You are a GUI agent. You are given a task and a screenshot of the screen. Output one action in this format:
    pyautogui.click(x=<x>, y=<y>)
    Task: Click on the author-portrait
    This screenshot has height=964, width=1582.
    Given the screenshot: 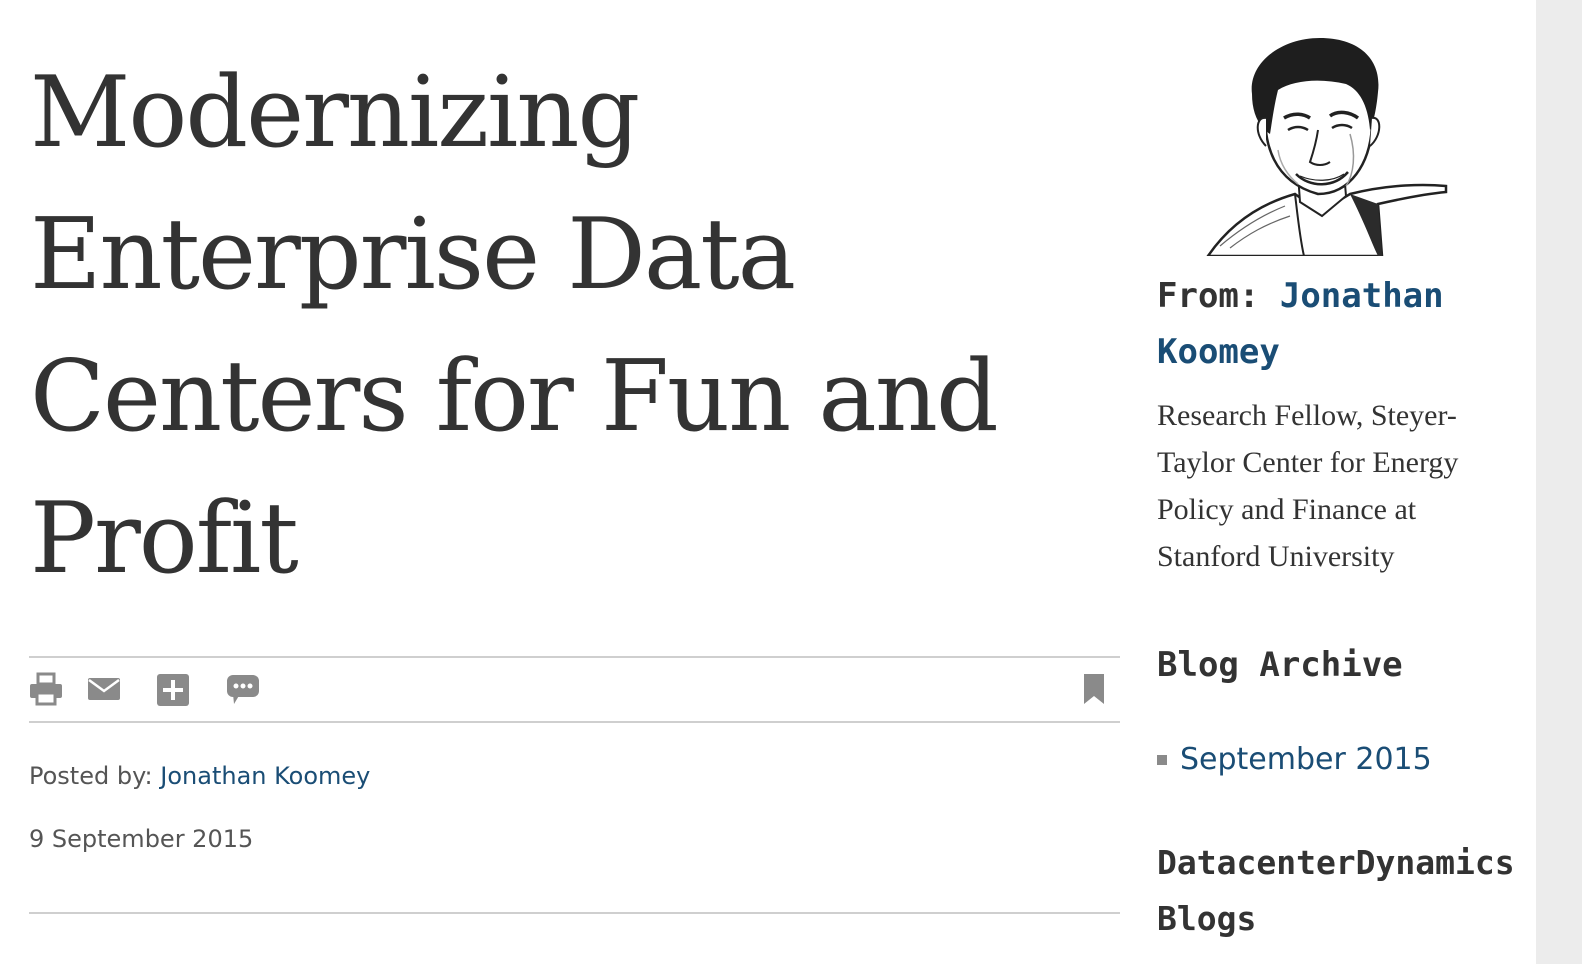 What is the action you would take?
    pyautogui.click(x=1325, y=146)
    